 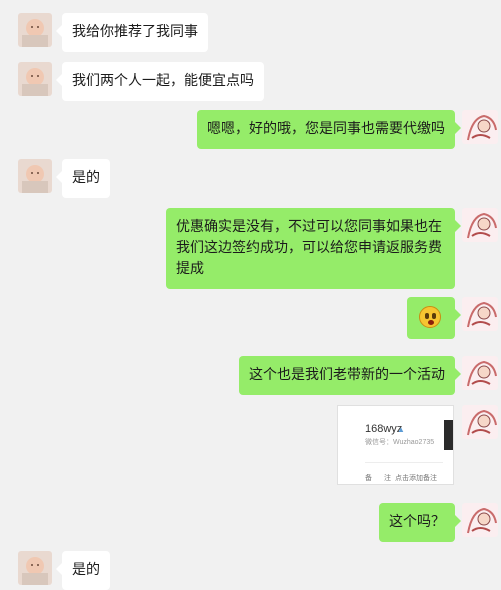 I want to click on message-text-line: 提成, so click(x=190, y=269).